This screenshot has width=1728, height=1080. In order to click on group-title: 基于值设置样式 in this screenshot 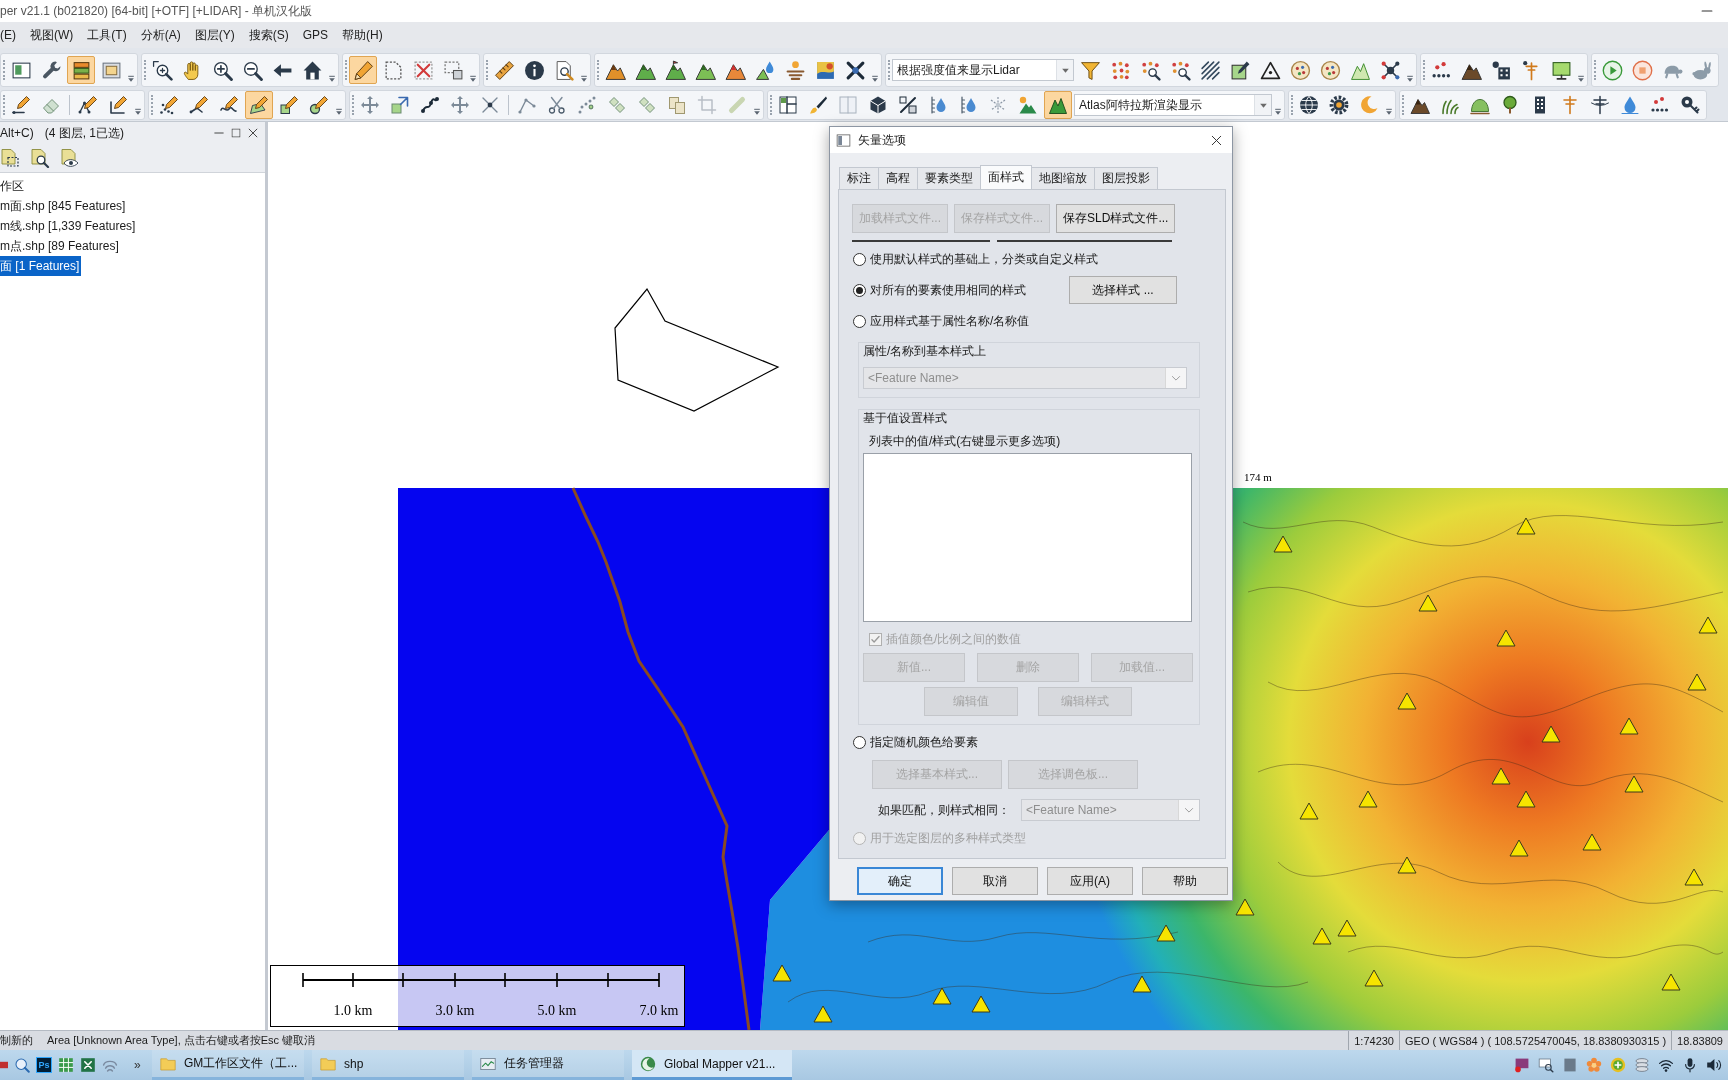, I will do `click(905, 418)`.